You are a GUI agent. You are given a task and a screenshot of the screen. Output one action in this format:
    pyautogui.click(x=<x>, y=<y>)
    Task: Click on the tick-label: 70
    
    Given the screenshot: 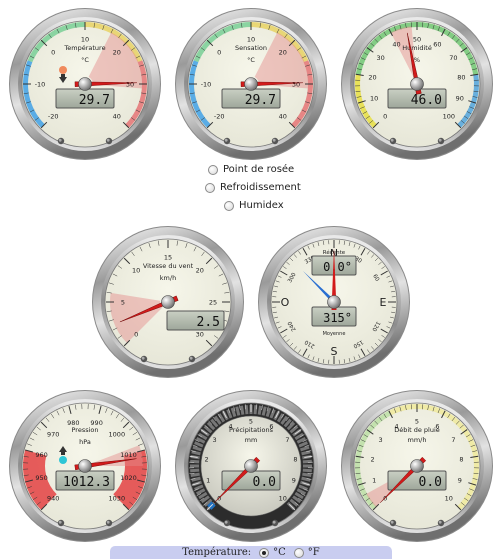 What is the action you would take?
    pyautogui.click(x=453, y=58)
    